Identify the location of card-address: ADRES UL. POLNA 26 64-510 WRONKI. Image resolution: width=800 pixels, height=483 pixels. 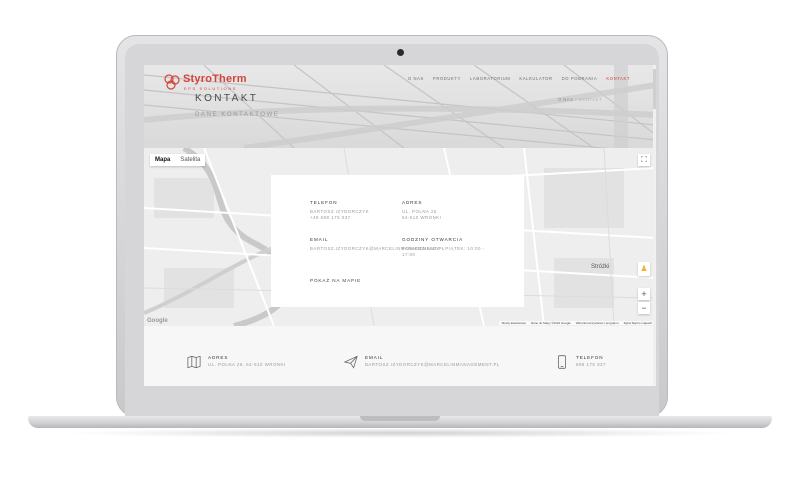
(421, 210).